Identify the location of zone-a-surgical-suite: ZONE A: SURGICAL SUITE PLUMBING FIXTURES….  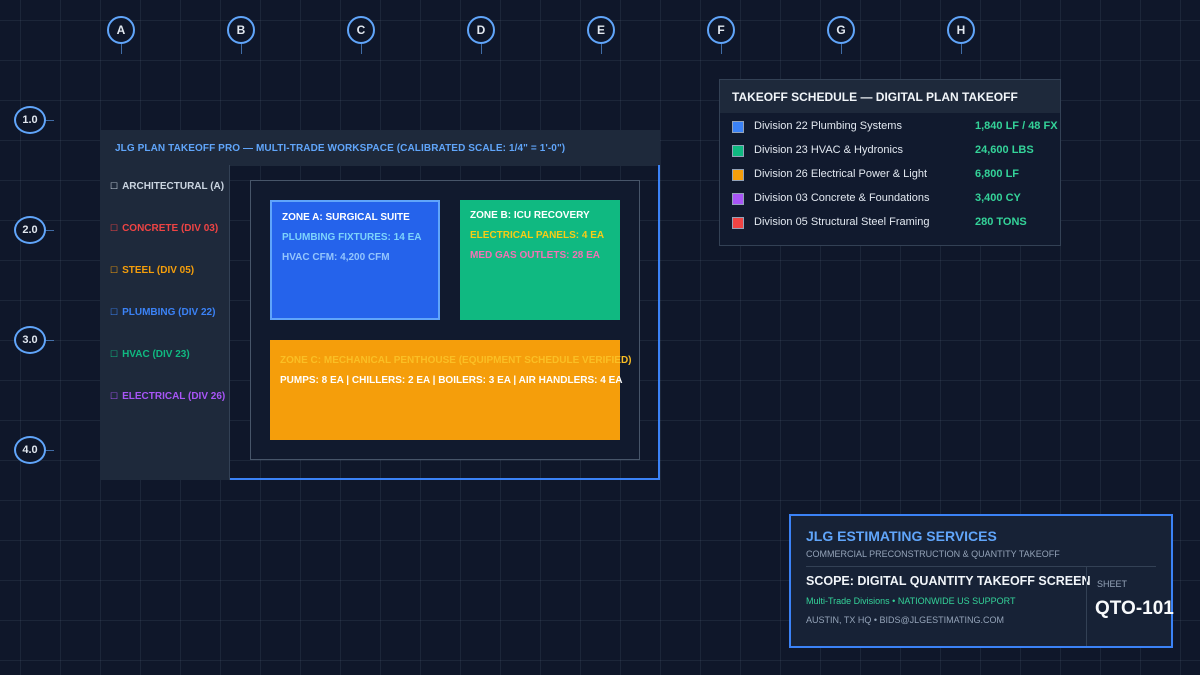
(355, 260).